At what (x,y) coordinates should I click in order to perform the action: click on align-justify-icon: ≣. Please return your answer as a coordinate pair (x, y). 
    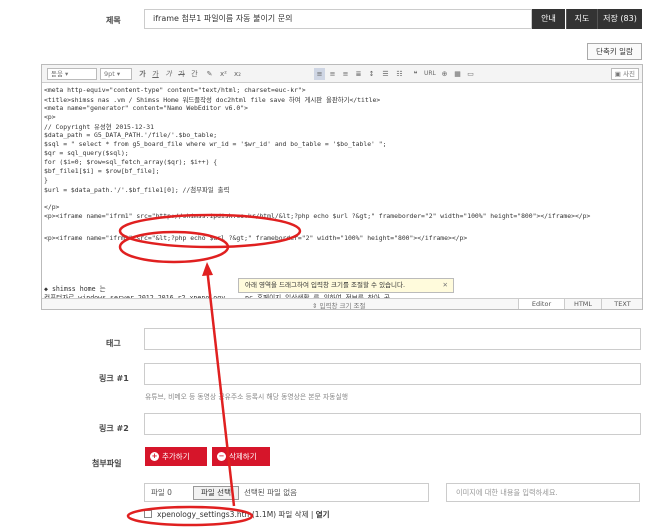
    Looking at the image, I should click on (358, 74).